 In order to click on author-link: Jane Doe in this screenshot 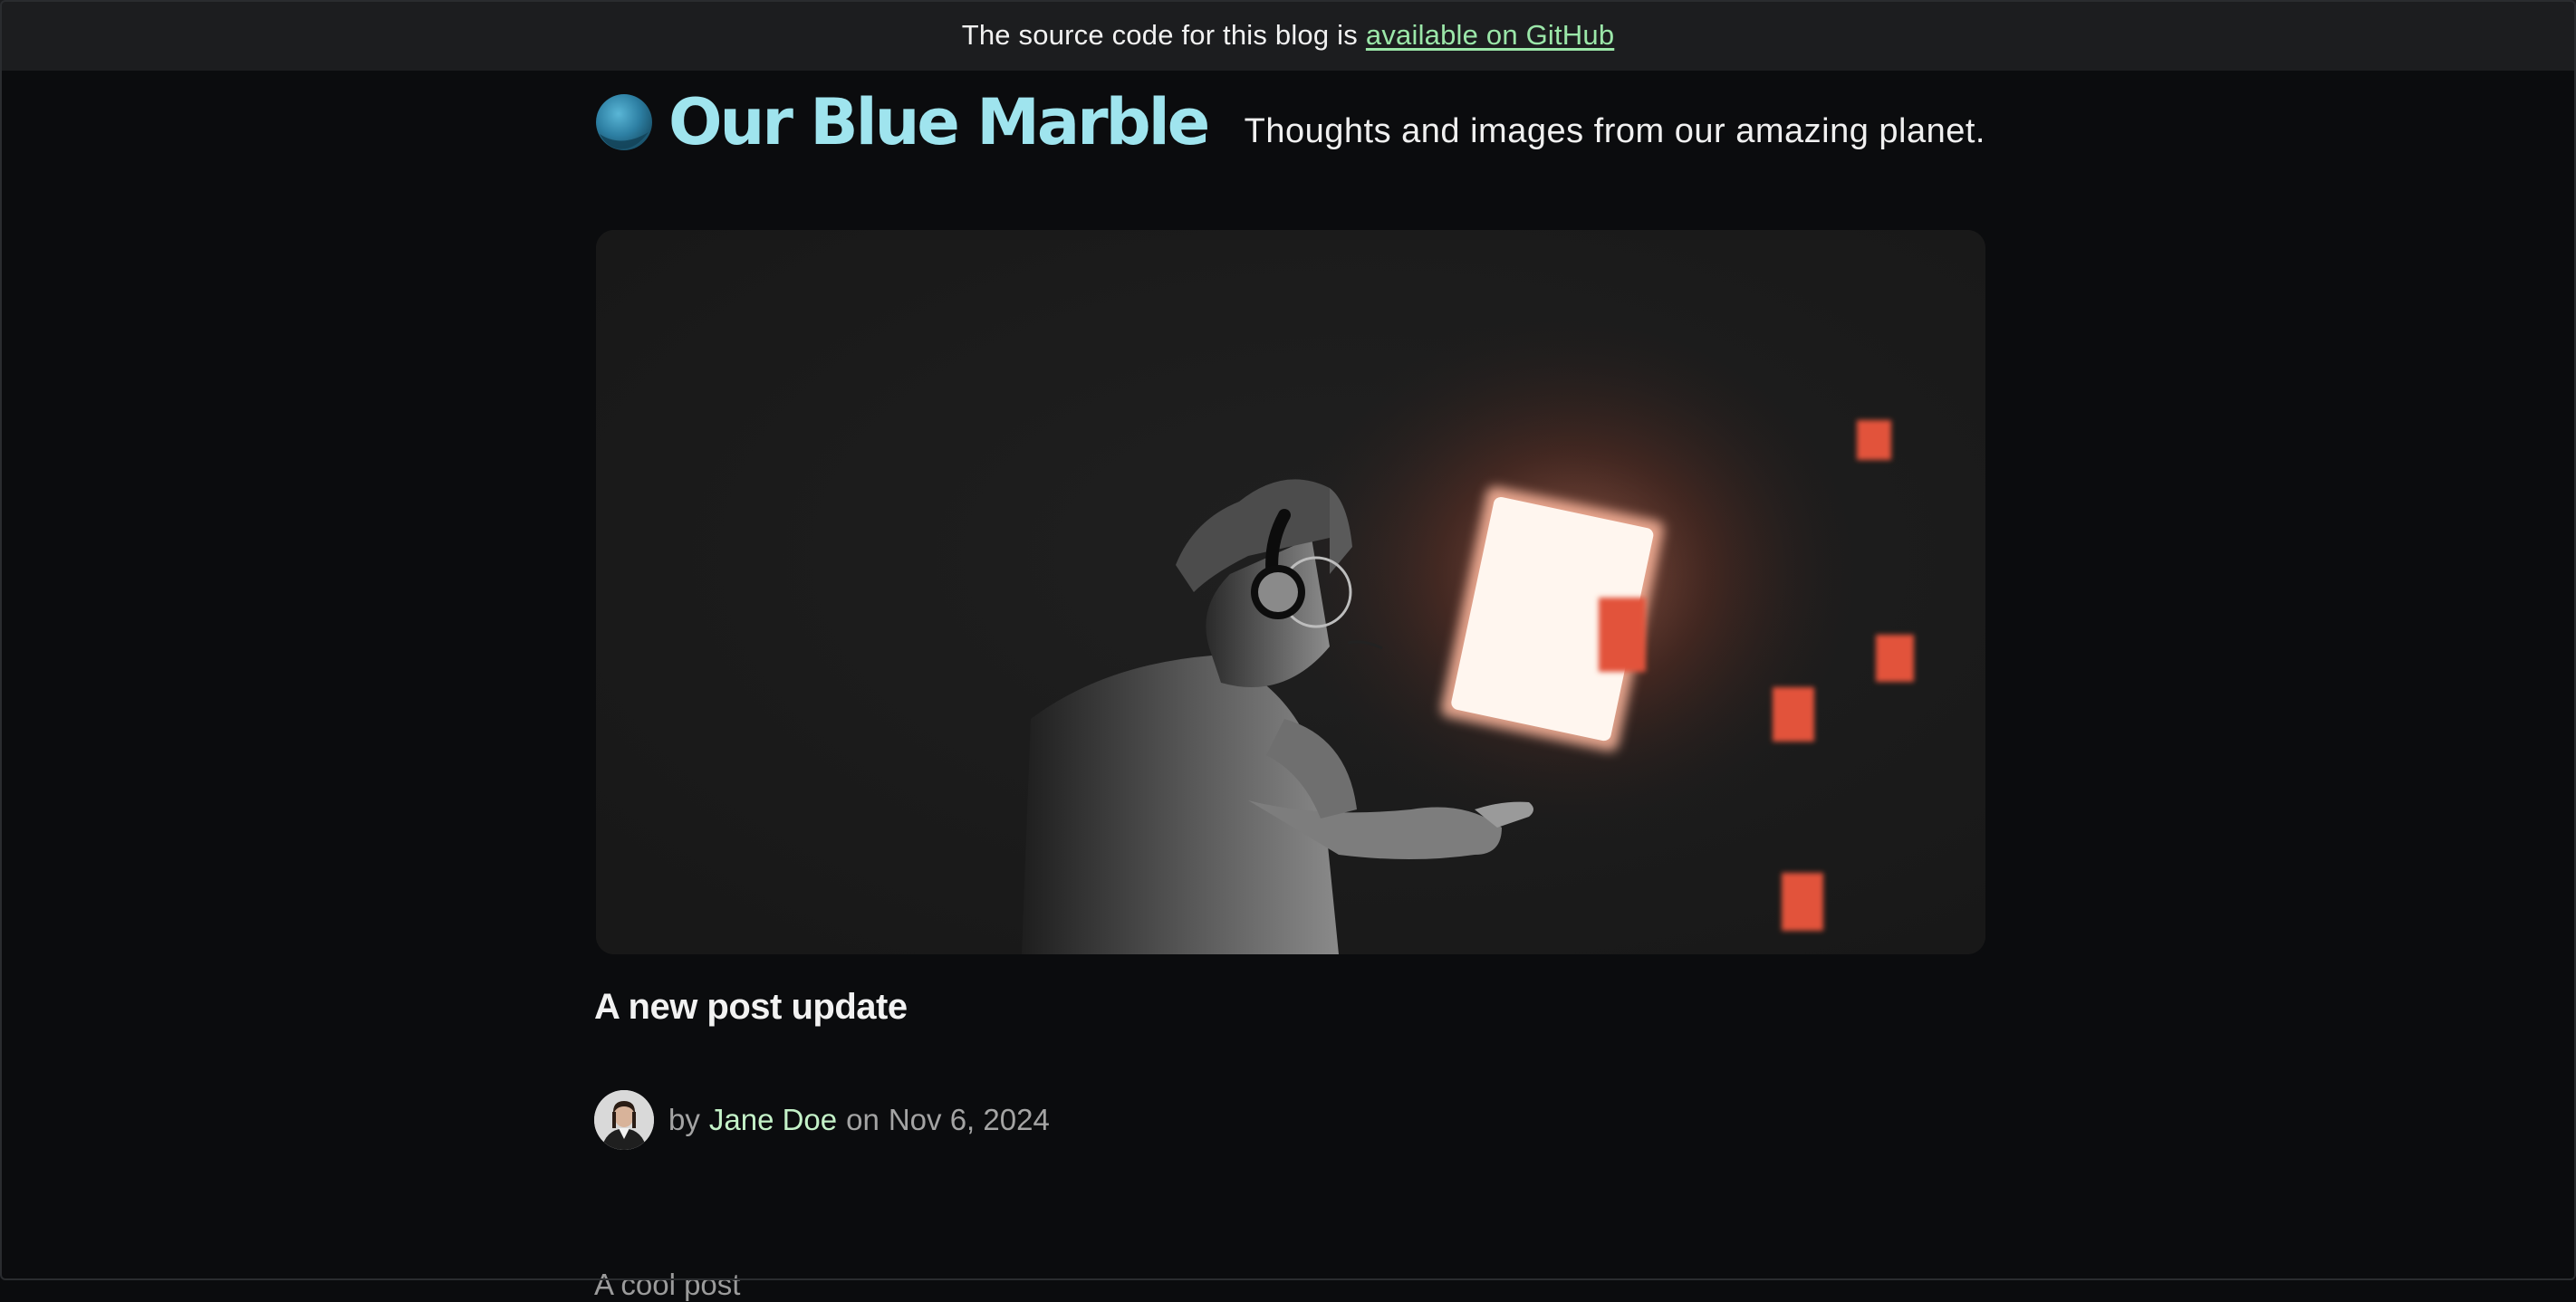, I will do `click(773, 1120)`.